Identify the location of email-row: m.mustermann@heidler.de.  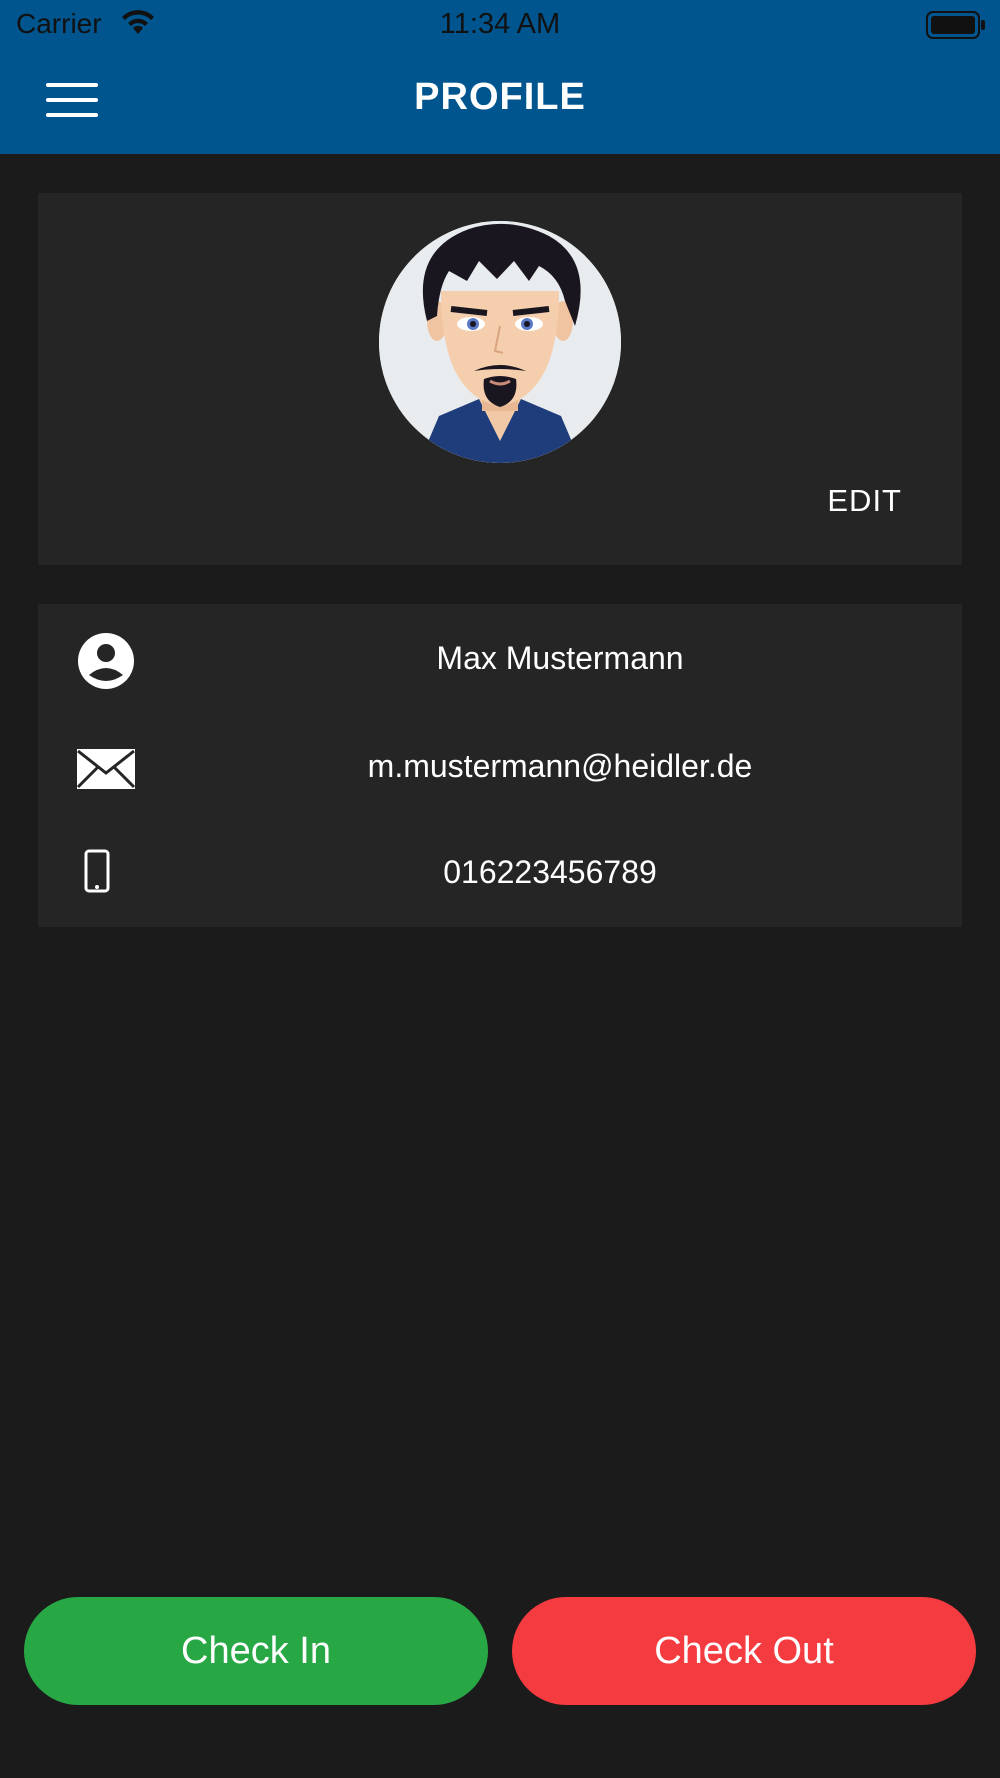
(500, 768).